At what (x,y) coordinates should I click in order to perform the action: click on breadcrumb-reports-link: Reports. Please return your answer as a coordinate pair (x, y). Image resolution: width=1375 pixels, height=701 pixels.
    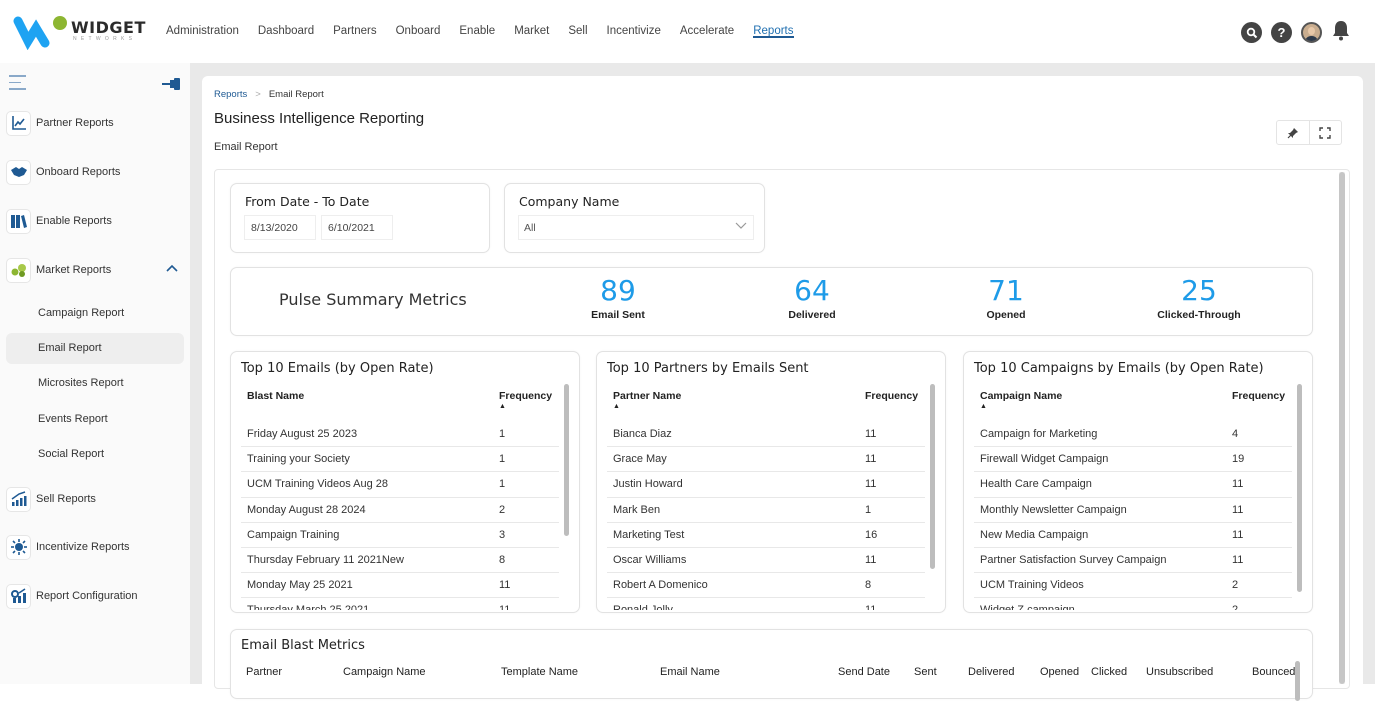
    Looking at the image, I should click on (230, 94).